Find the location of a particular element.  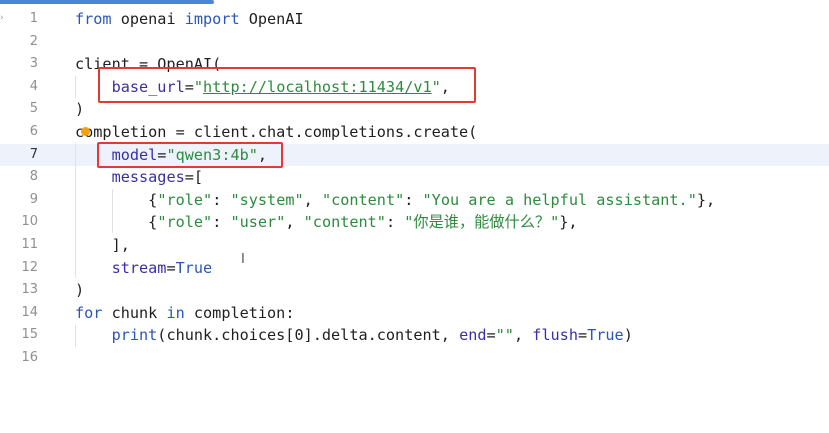

line-number: 8 is located at coordinates (33, 177).